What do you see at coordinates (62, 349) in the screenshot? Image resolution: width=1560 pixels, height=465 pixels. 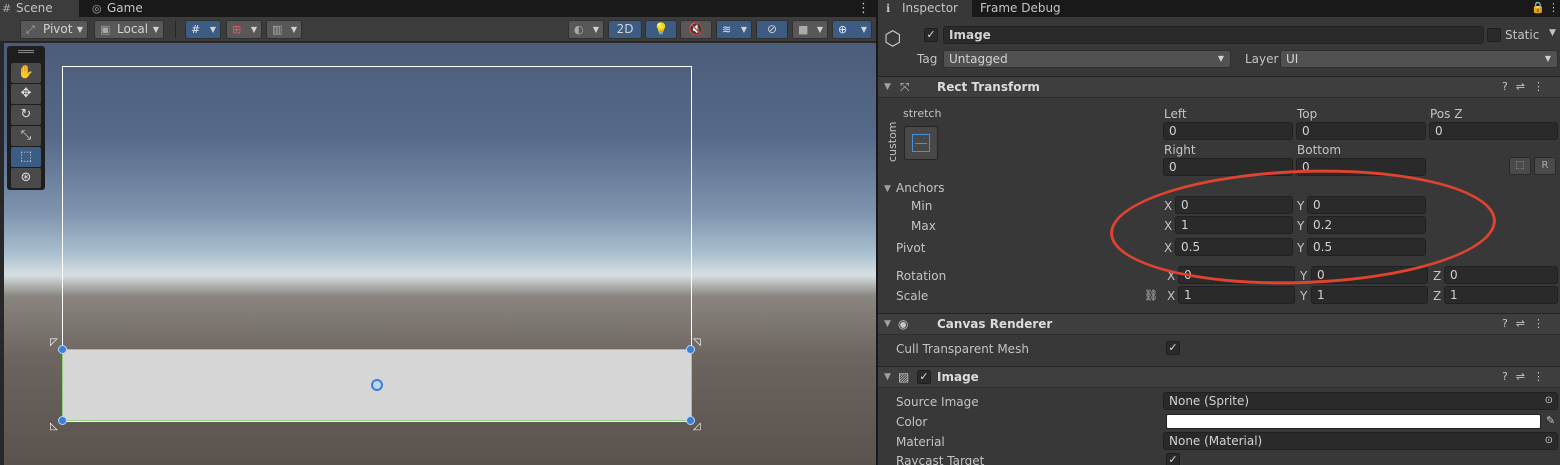 I see `rect-handle-top-left` at bounding box center [62, 349].